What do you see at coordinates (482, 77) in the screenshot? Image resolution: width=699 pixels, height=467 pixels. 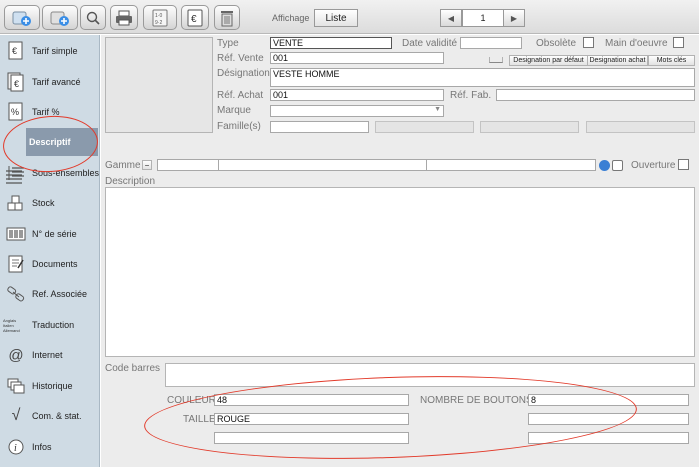 I see `designation-field: VESTE HOMME` at bounding box center [482, 77].